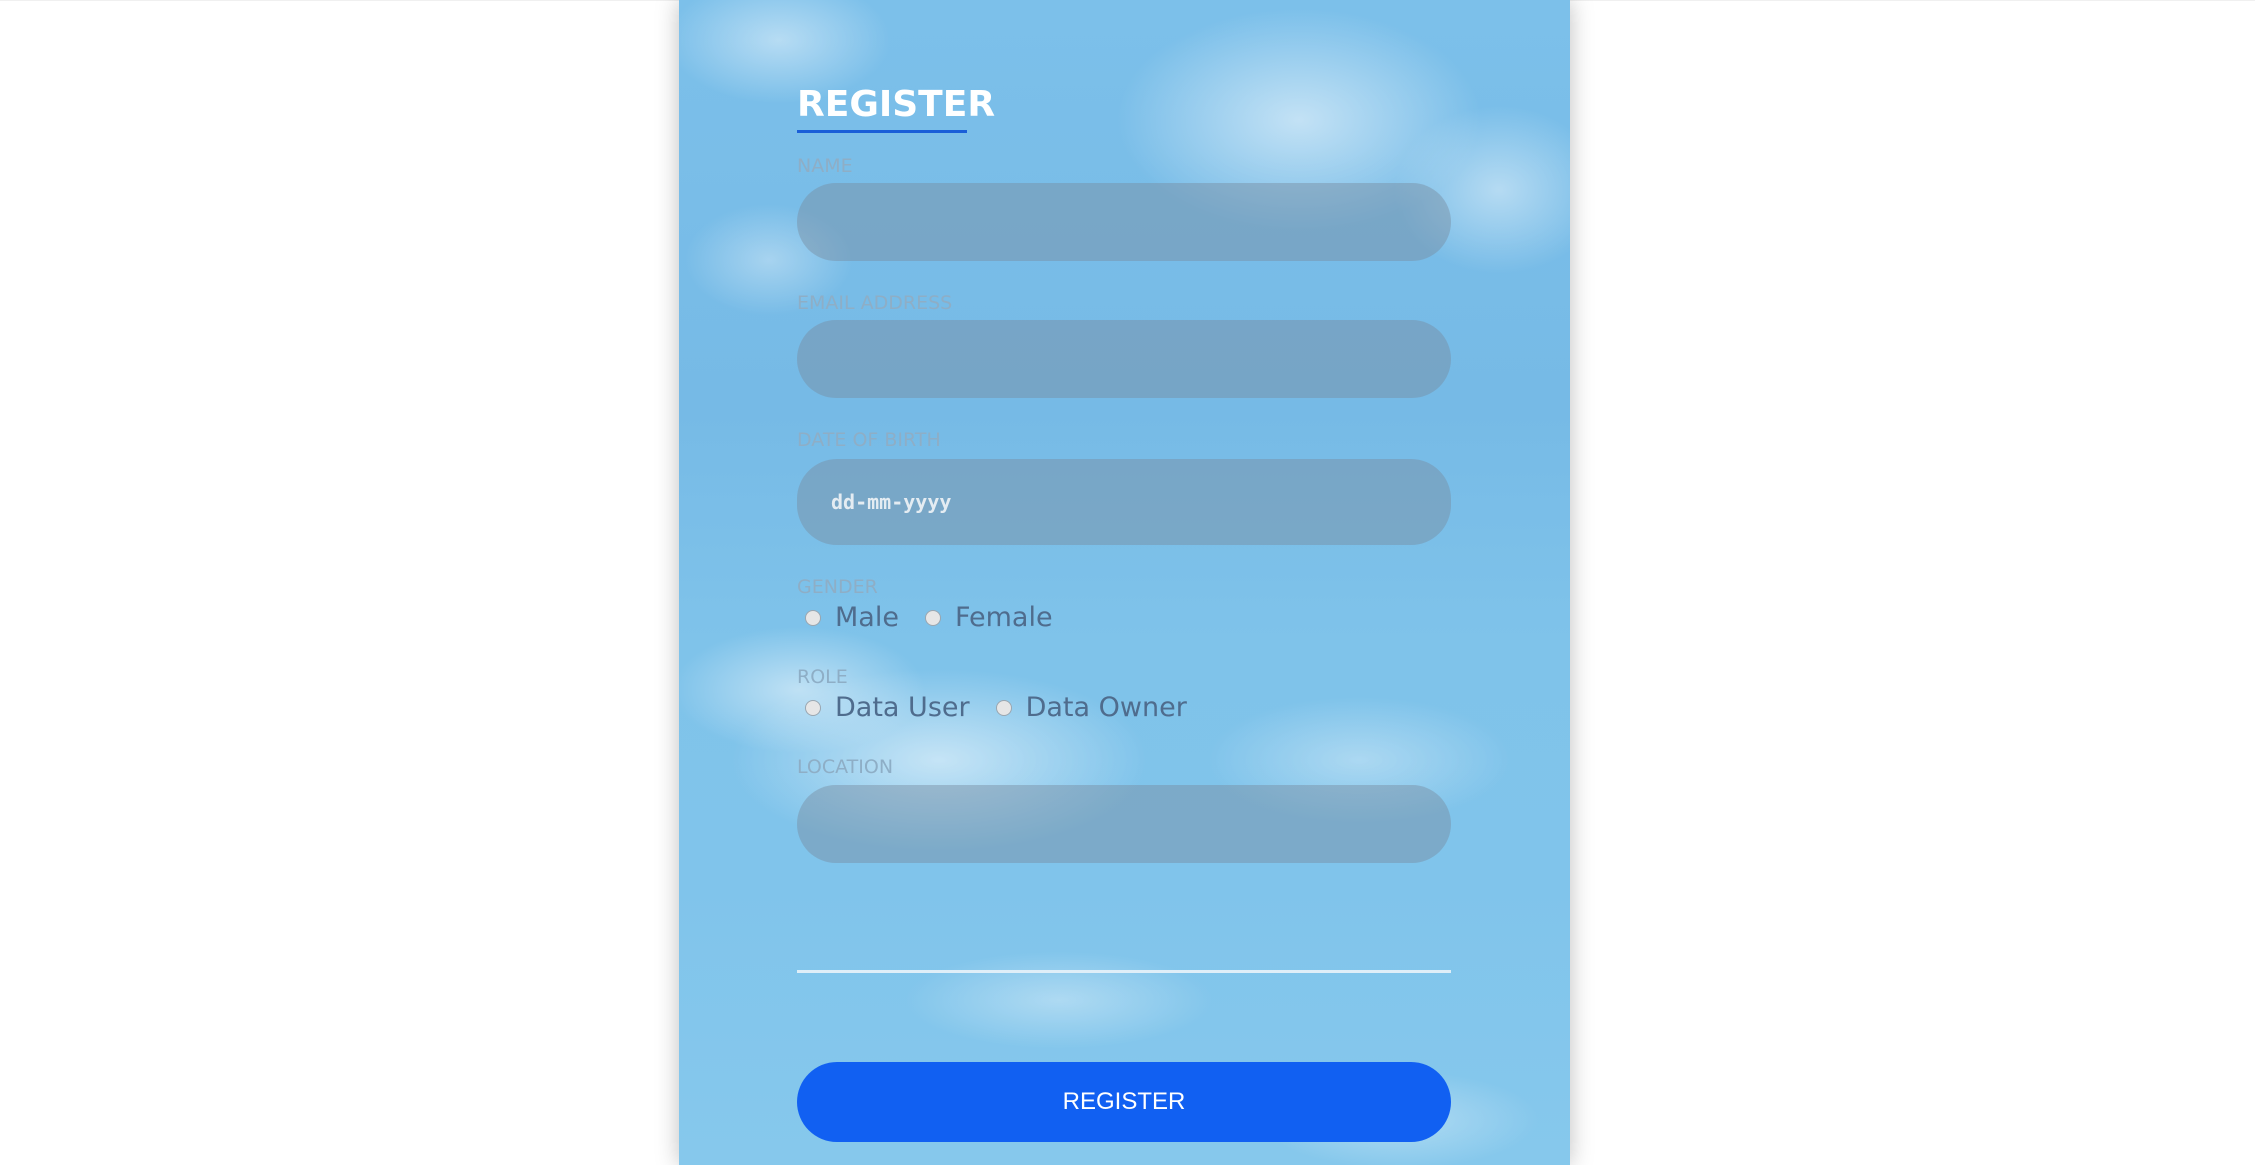 Image resolution: width=2255 pixels, height=1165 pixels. What do you see at coordinates (845, 767) in the screenshot?
I see `location-label: LOCATION` at bounding box center [845, 767].